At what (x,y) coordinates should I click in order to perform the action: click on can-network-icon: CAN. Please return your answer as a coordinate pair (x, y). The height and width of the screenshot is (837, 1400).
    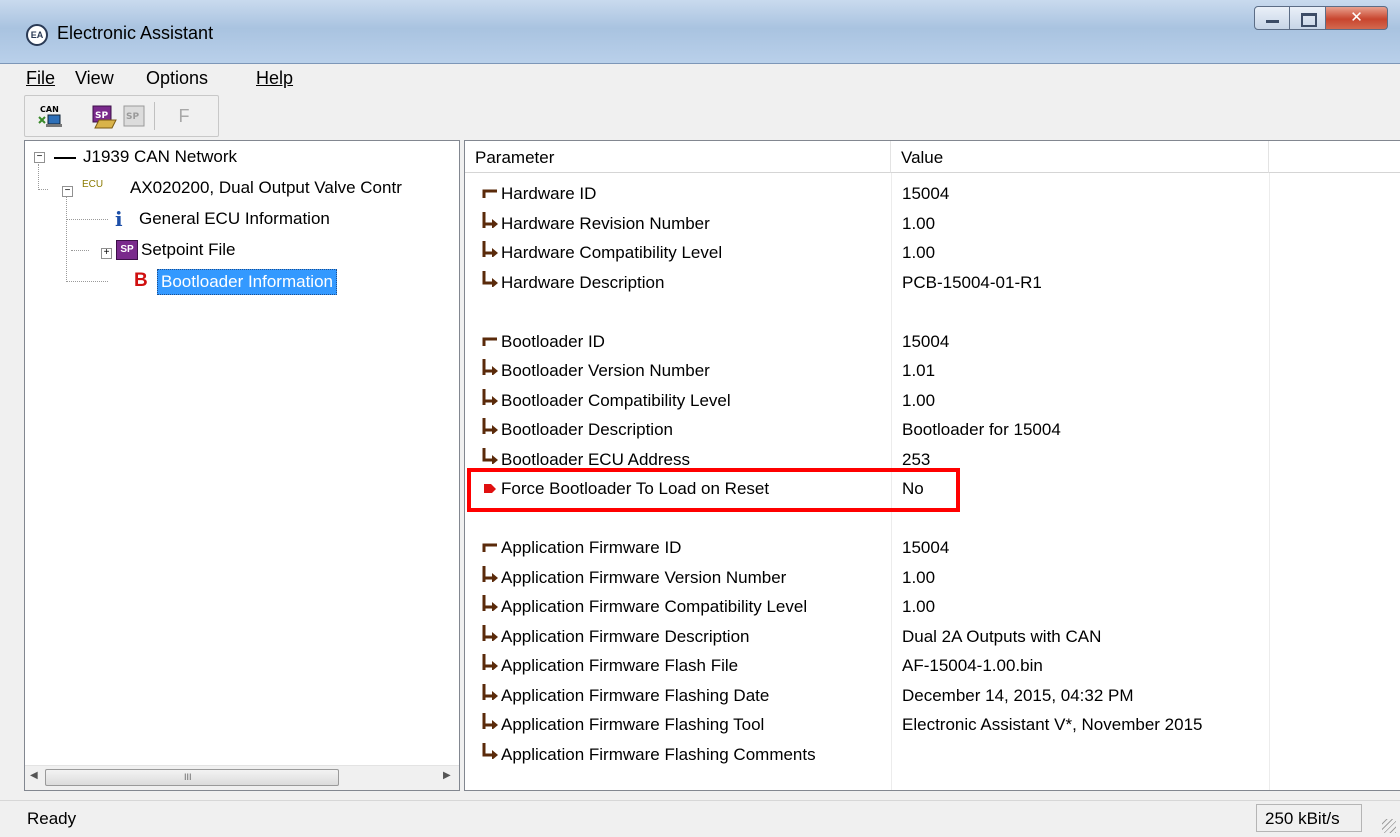
    Looking at the image, I should click on (50, 116).